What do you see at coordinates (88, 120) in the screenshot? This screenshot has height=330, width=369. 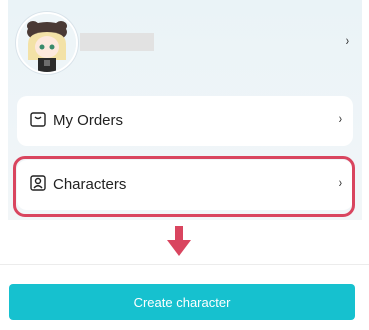 I see `my-orders-label: My Orders` at bounding box center [88, 120].